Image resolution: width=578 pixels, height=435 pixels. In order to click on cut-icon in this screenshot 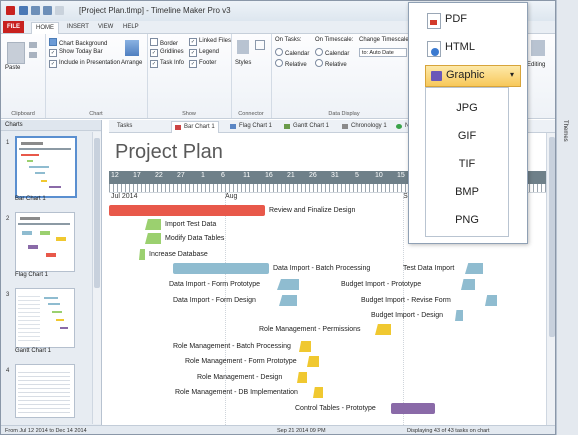, I will do `click(33, 45)`.